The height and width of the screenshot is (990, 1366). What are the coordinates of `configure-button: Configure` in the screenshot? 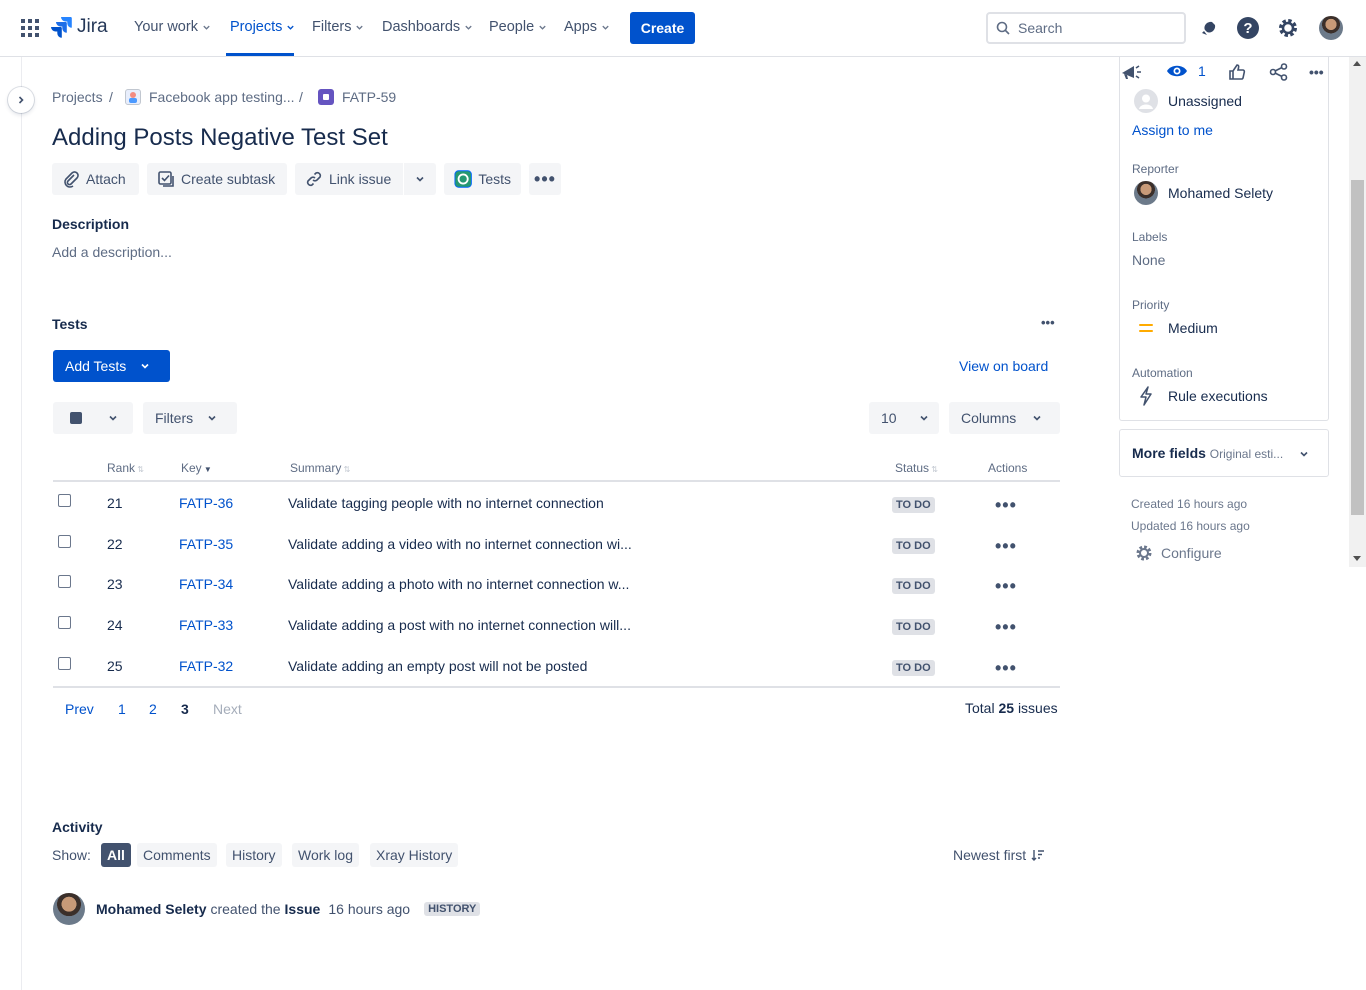 It's located at (1178, 553).